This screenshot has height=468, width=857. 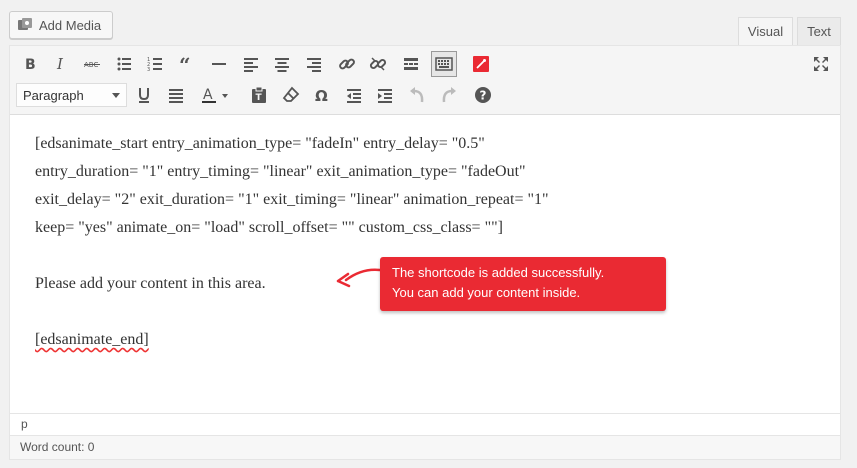 I want to click on increase-indent-button, so click(x=385, y=95).